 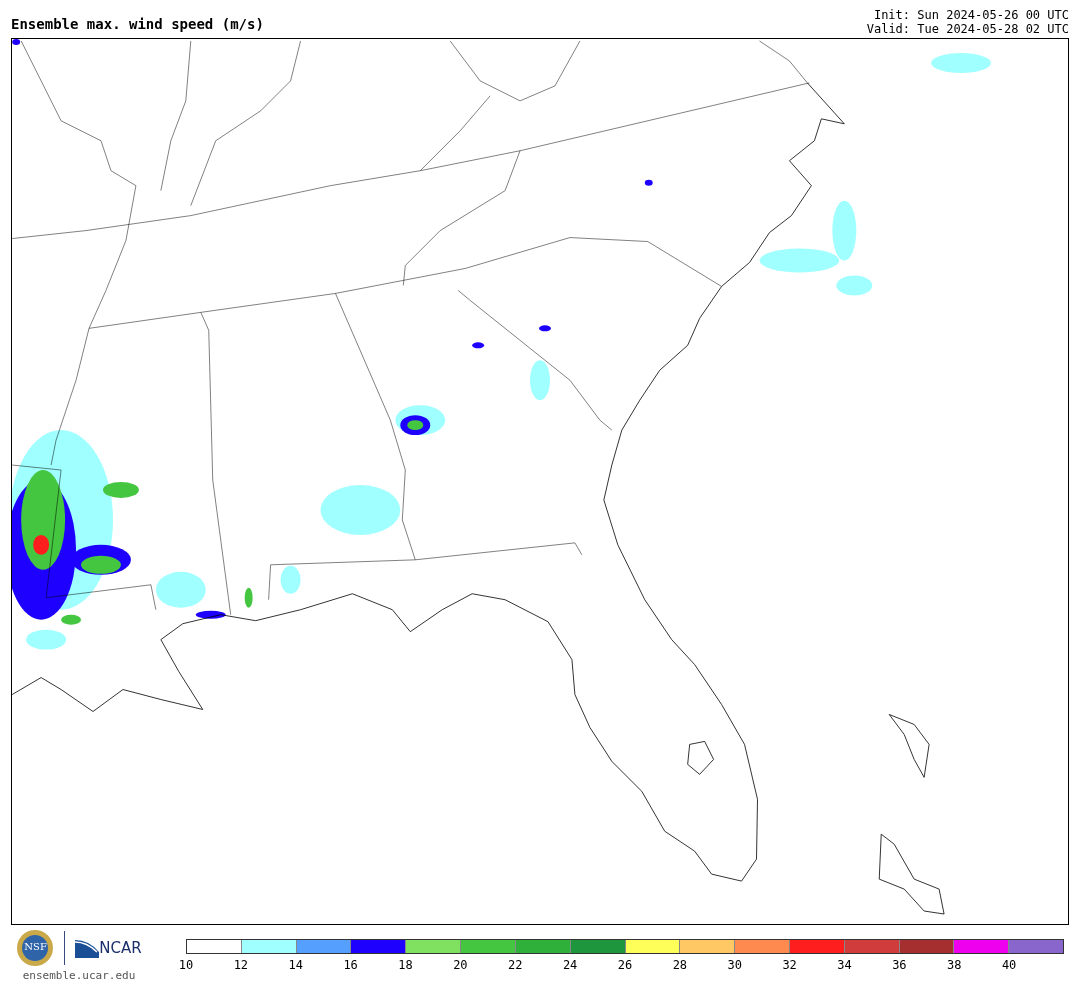 What do you see at coordinates (789, 965) in the screenshot?
I see `scale-tick-label: 32` at bounding box center [789, 965].